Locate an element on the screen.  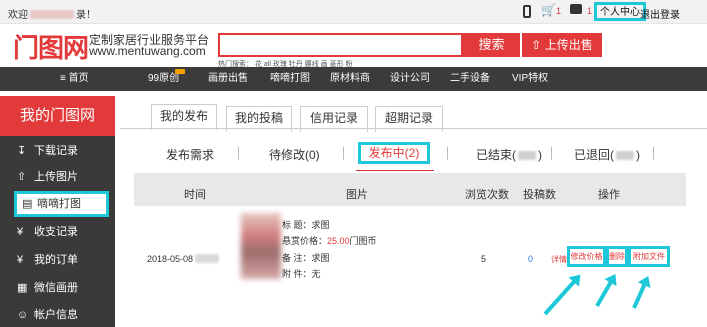
user-icon: ☺ is located at coordinates (23, 315).